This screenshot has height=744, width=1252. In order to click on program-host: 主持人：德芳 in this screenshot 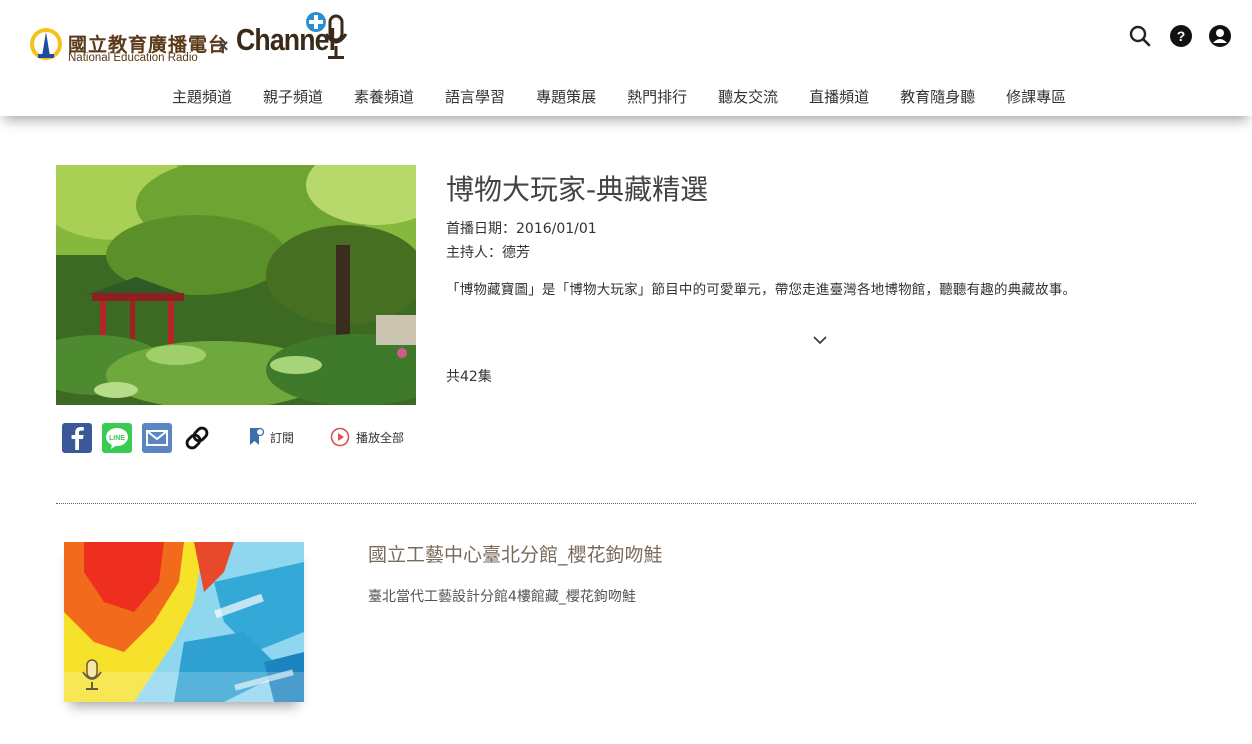, I will do `click(488, 252)`.